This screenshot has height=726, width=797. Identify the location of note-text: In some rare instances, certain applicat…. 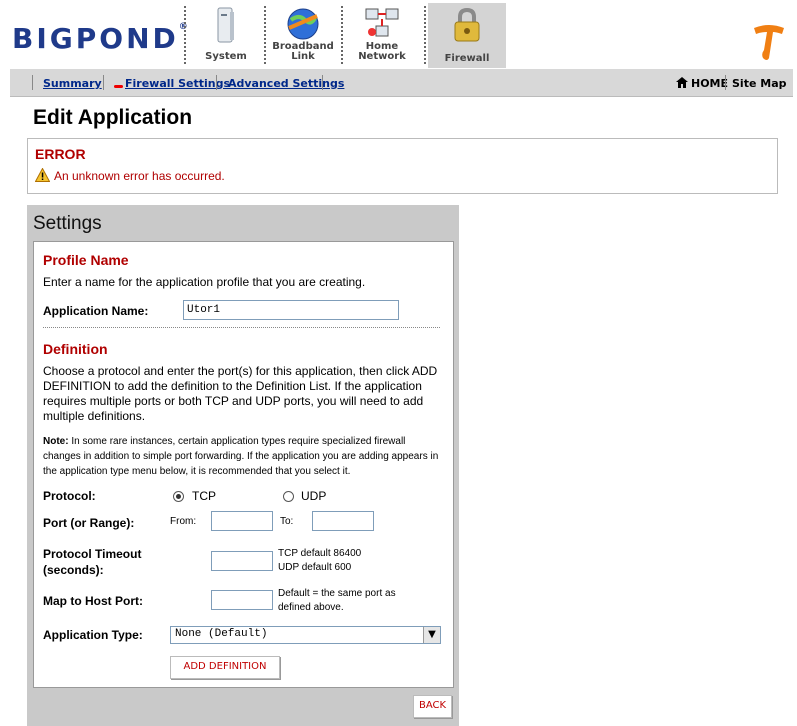
(241, 456).